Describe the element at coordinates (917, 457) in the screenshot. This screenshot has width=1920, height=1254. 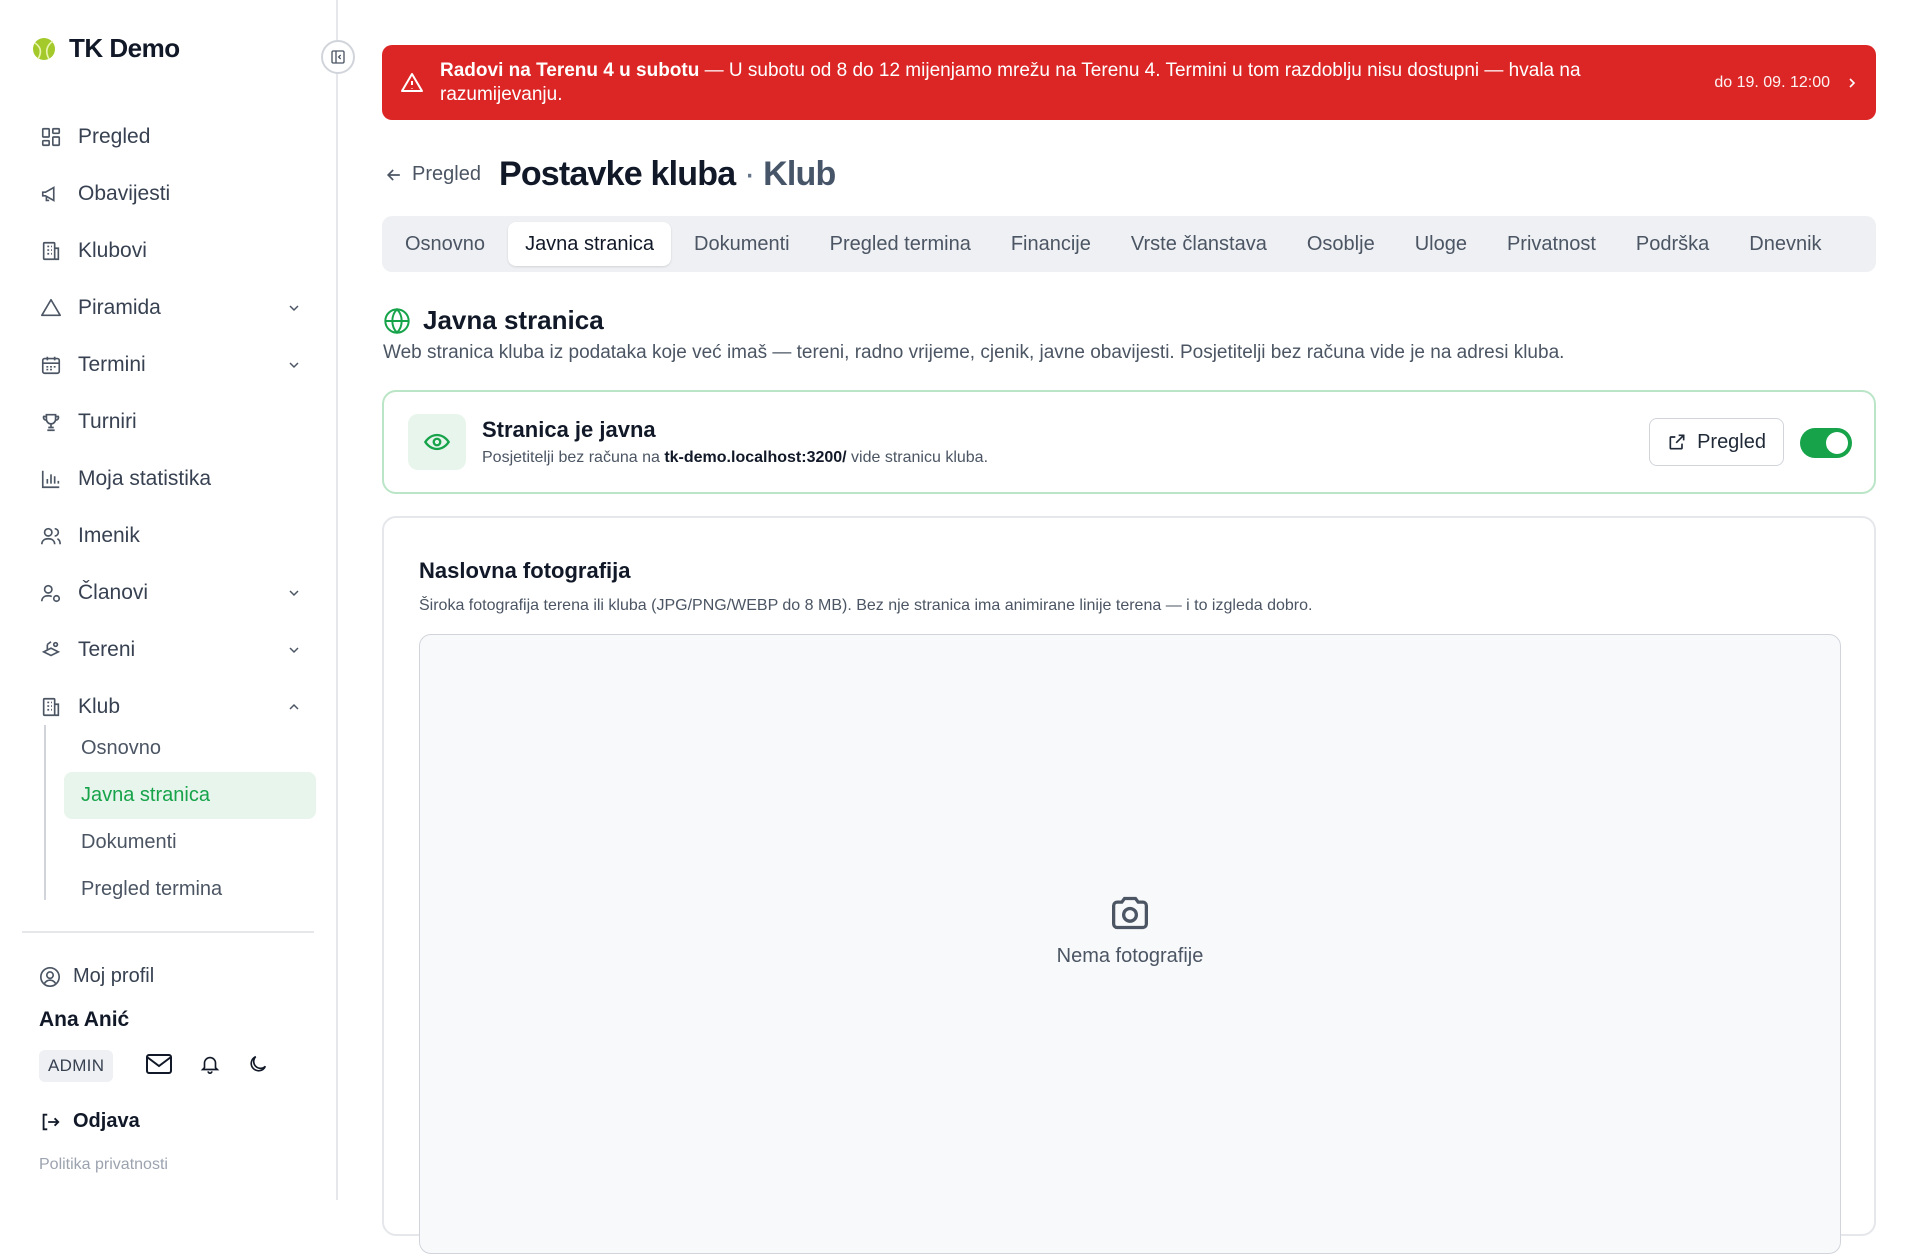
I see `desc-after: vide stranicu kluba.` at that location.